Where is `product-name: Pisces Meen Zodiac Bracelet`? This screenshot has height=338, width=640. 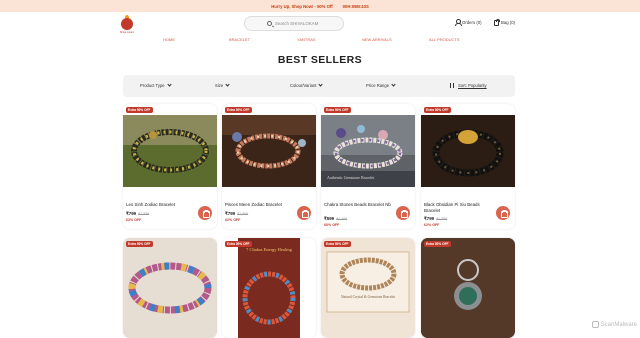
product-name: Pisces Meen Zodiac Bracelet is located at coordinates (260, 205).